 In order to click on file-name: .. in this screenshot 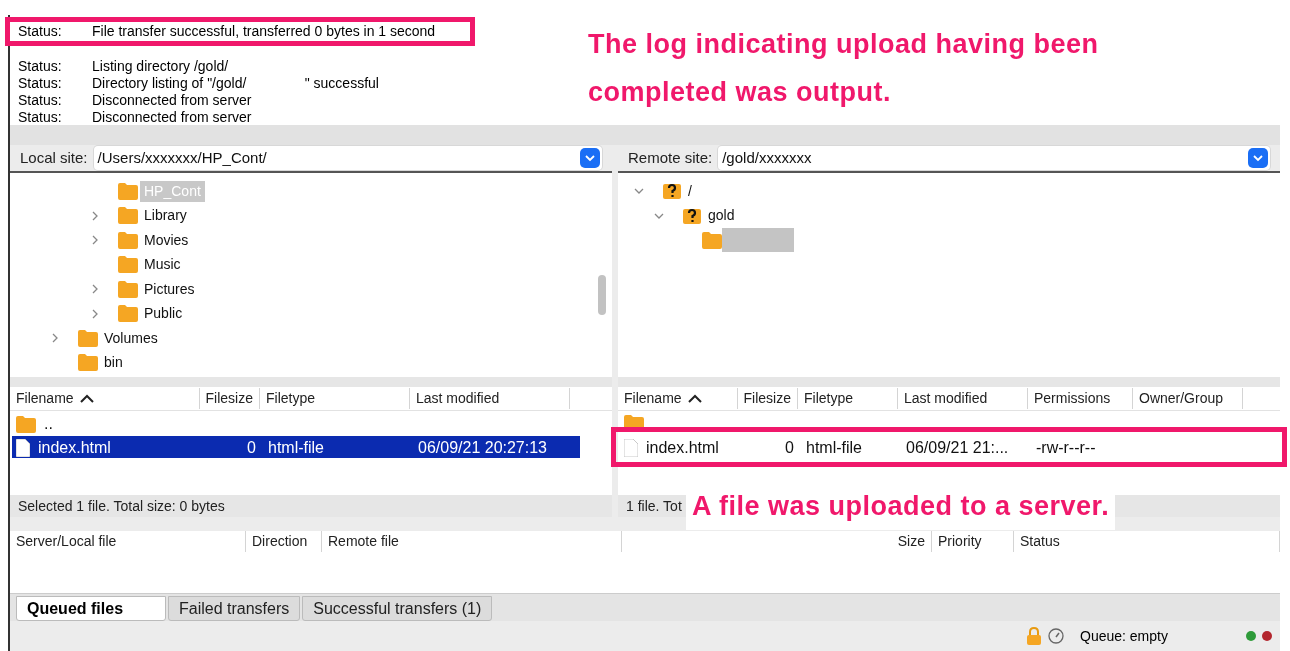, I will do `click(48, 424)`.